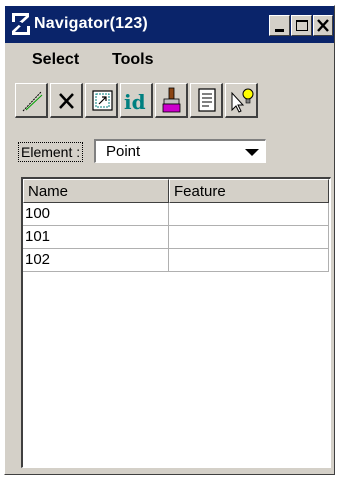 The width and height of the screenshot is (346, 478). Describe the element at coordinates (21, 24) in the screenshot. I see `app-logo-icon` at that location.